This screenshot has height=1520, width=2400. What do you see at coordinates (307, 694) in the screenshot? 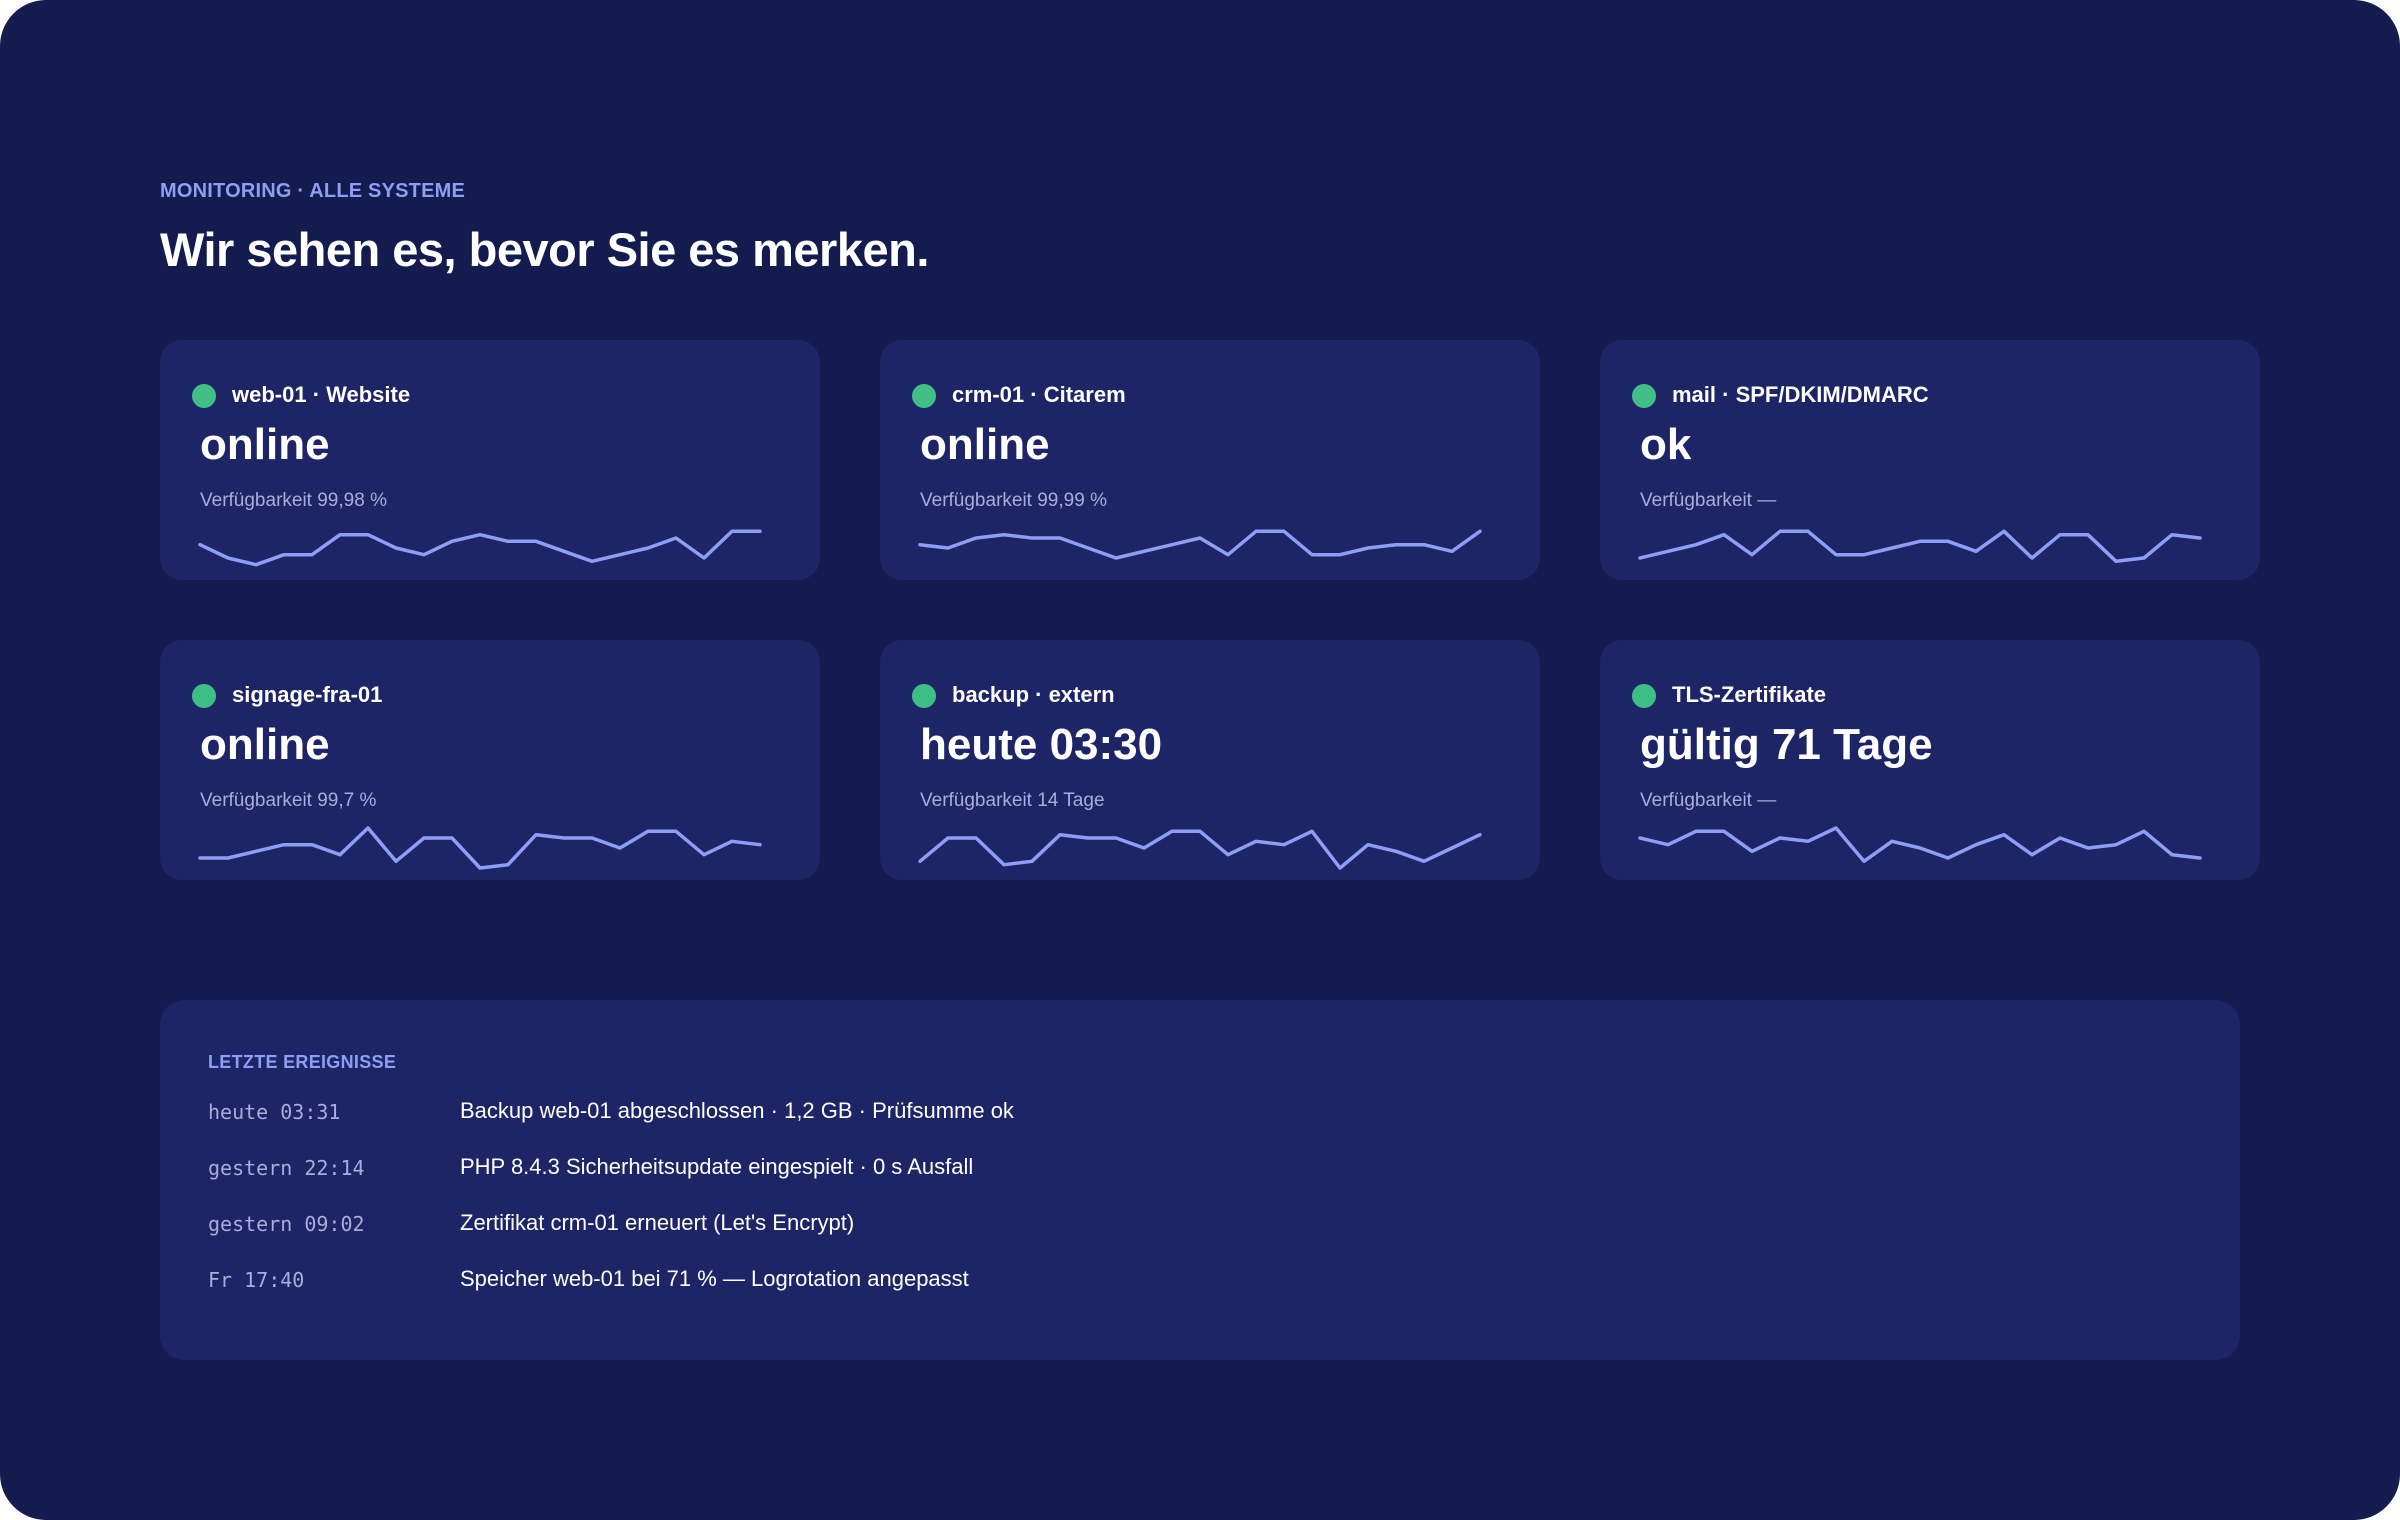
I see `system-name: signage-fra-01` at bounding box center [307, 694].